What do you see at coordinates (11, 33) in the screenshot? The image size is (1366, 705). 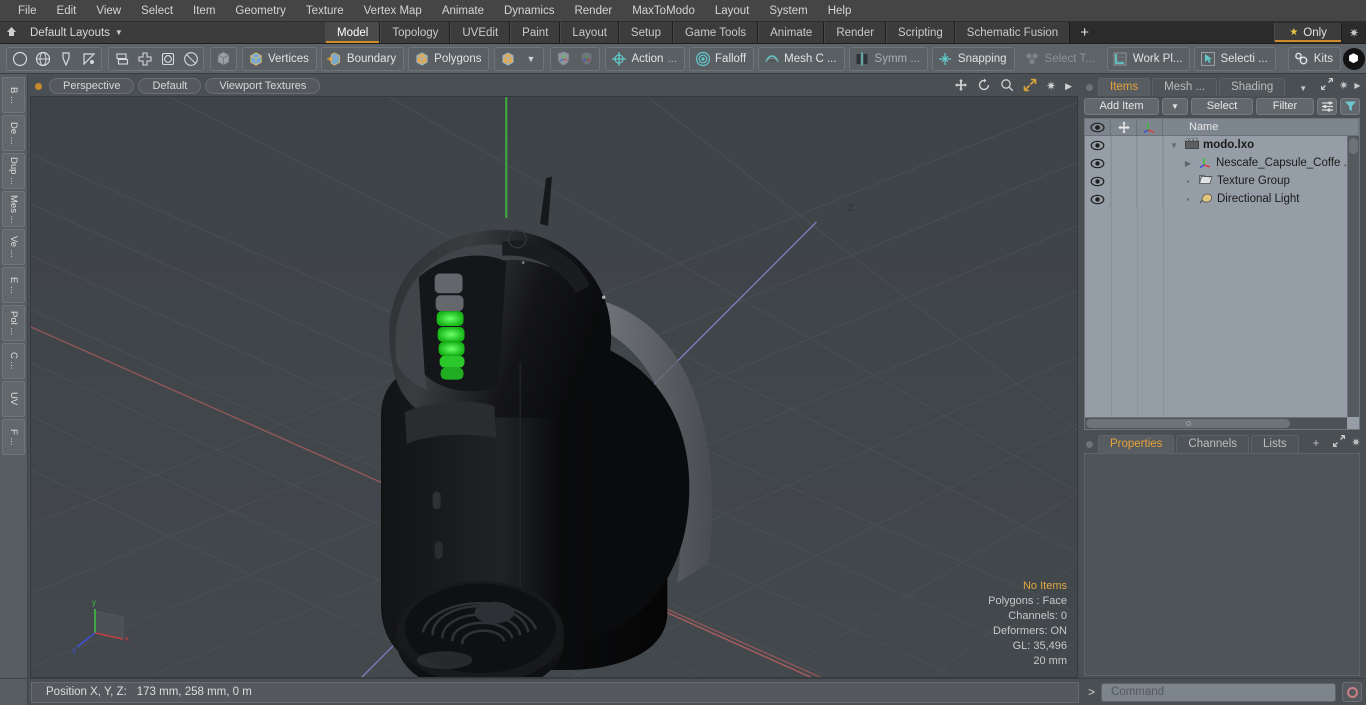 I see `home-icon` at bounding box center [11, 33].